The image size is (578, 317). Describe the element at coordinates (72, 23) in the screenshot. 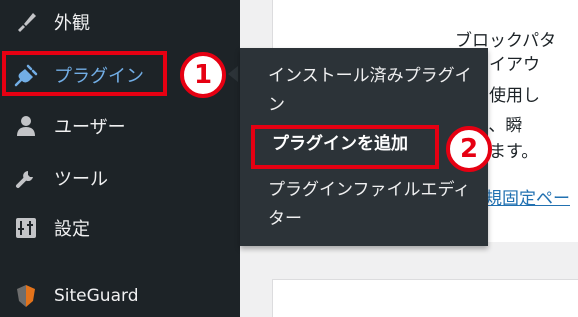

I see `sidebar-item-label: 外観` at that location.